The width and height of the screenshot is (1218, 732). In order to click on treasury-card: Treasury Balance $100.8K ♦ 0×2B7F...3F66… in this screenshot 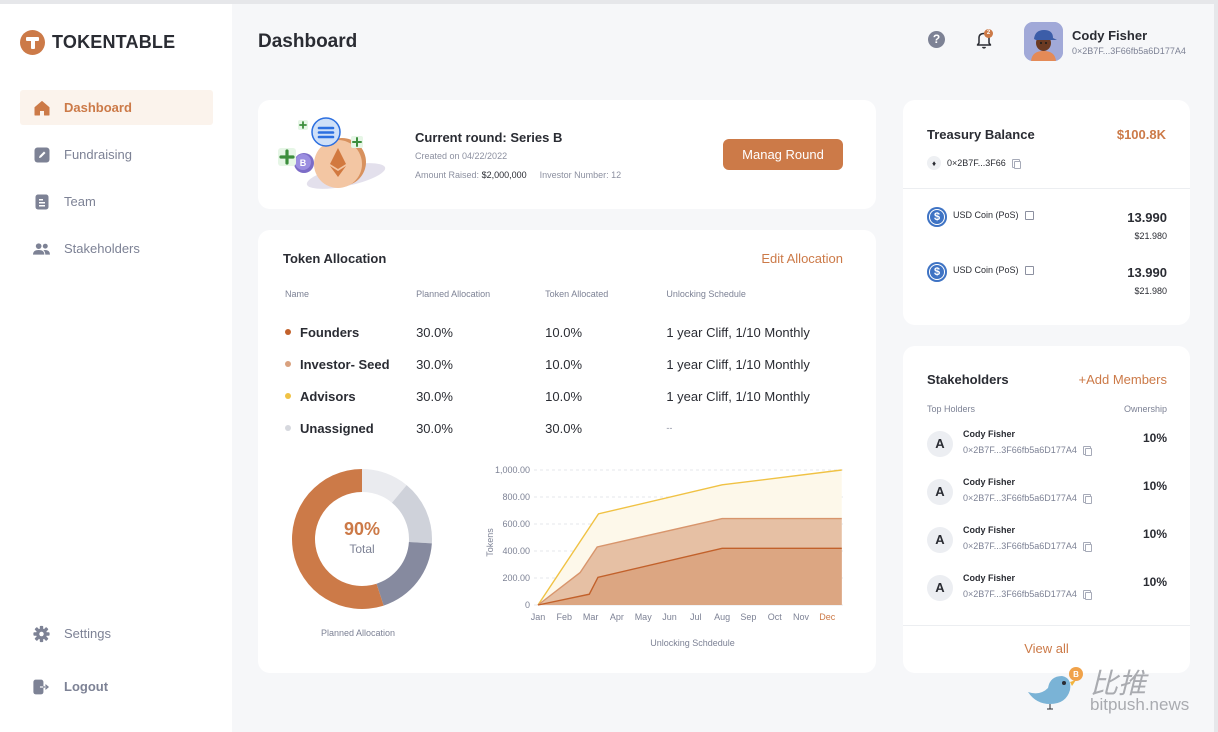, I will do `click(1046, 212)`.